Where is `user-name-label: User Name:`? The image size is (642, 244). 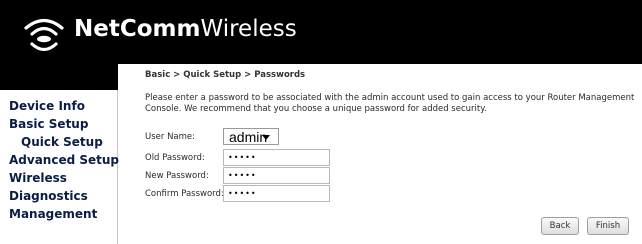 user-name-label: User Name: is located at coordinates (170, 137).